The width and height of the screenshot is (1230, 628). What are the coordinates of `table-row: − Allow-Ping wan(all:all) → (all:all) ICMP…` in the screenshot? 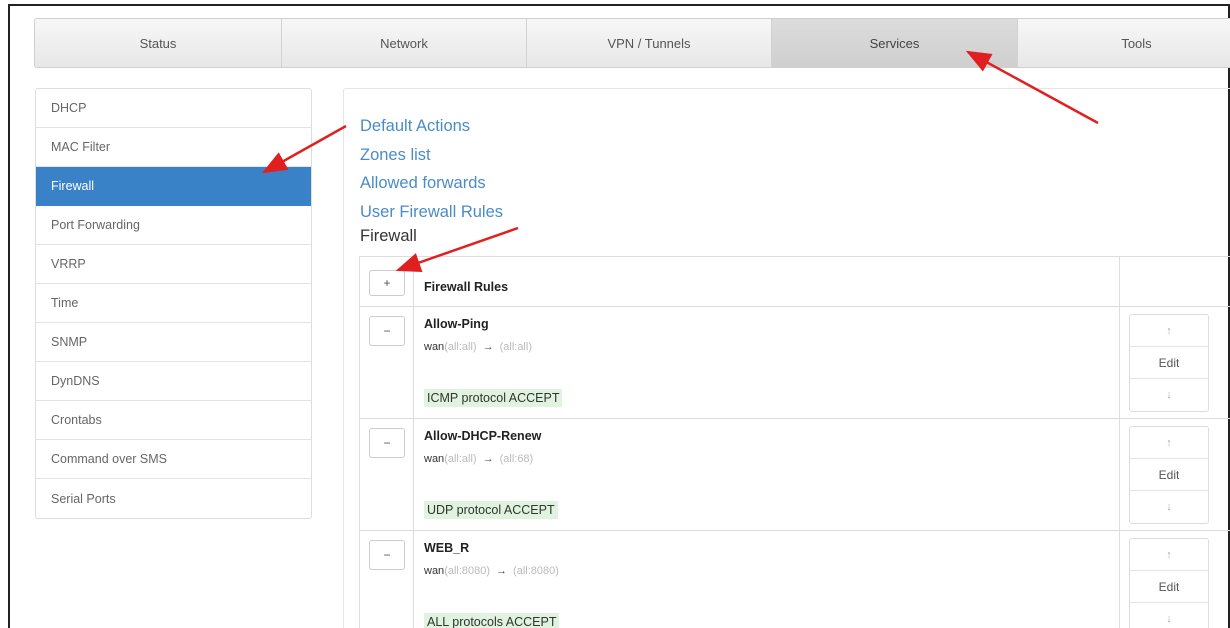 It's located at (795, 363).